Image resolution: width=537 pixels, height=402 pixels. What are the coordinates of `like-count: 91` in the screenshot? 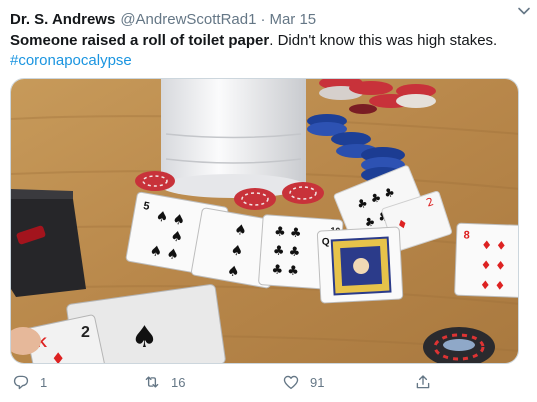 It's located at (317, 382).